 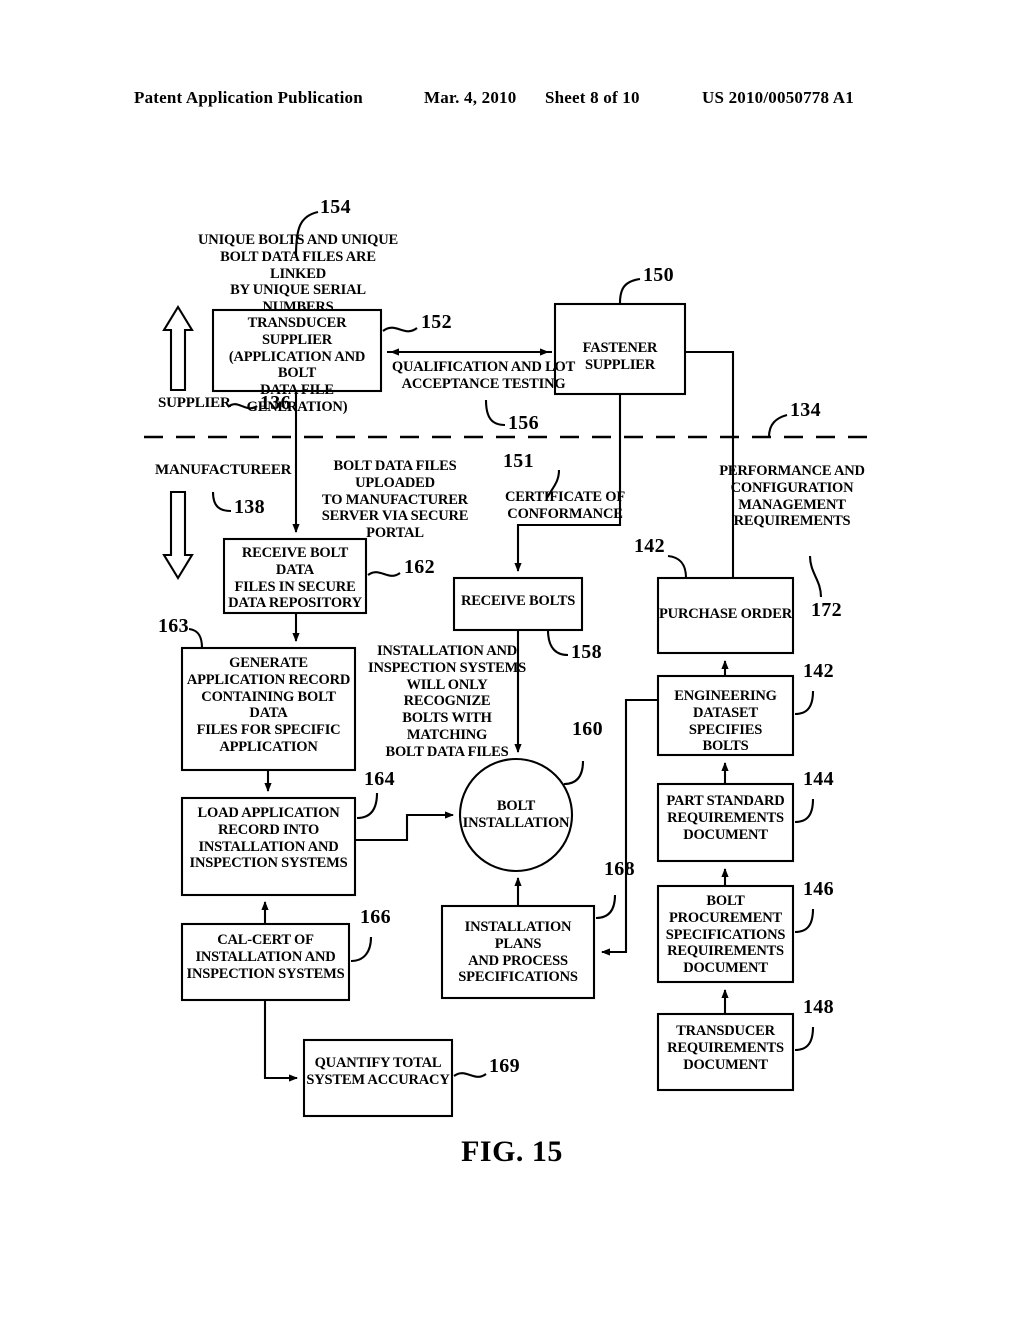 I want to click on label-engineering-dataset: ENGINEERING DATASET SPECIFIES BOLTS, so click(x=725, y=721).